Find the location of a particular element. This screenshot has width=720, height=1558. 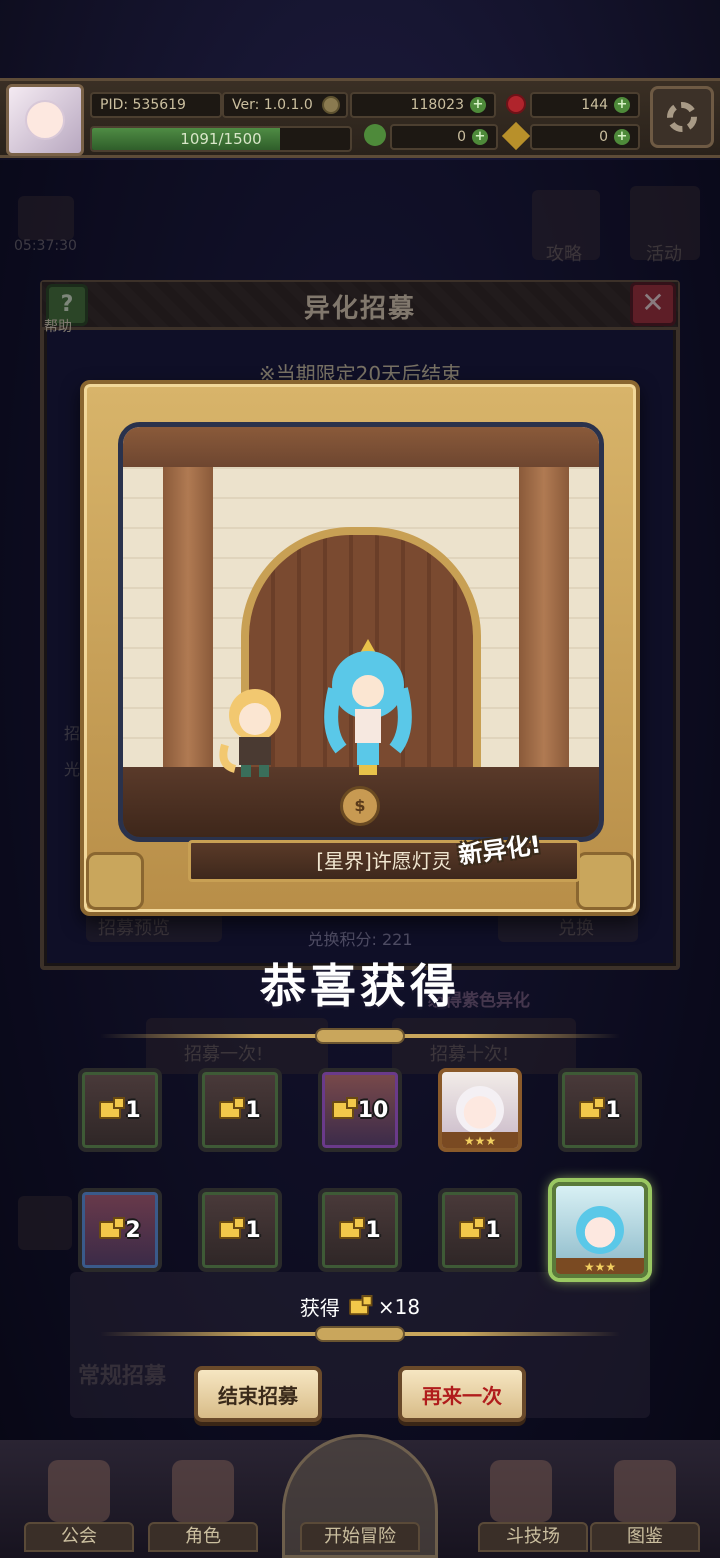

nav-codex: 图鉴 is located at coordinates (645, 1537).